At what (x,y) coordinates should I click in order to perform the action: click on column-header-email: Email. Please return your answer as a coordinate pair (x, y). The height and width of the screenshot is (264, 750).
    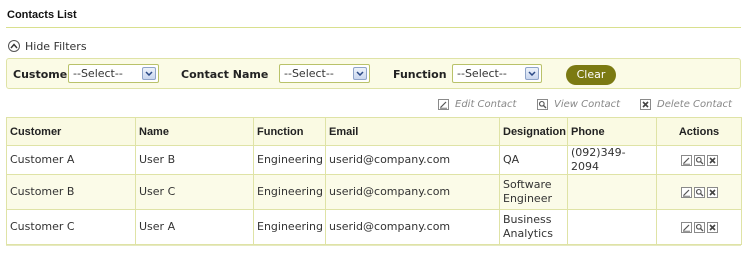
    Looking at the image, I should click on (412, 131).